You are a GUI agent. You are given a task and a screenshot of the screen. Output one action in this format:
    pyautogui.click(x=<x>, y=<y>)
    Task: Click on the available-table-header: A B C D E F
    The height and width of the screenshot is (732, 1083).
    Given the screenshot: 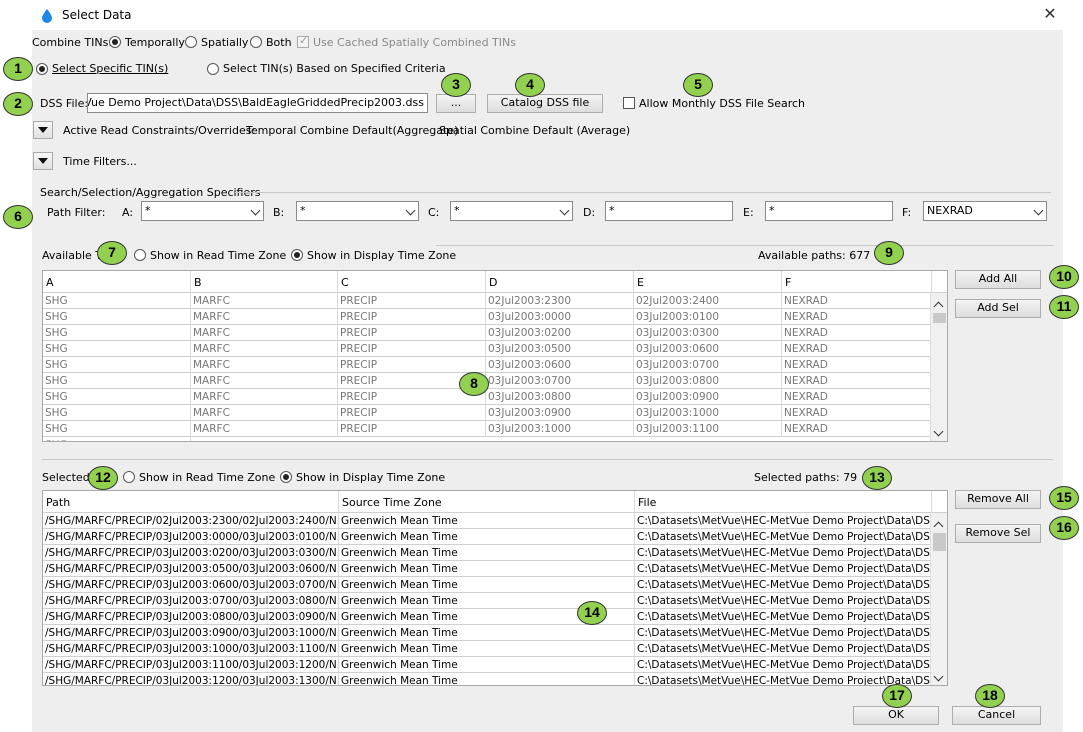 What is the action you would take?
    pyautogui.click(x=495, y=282)
    